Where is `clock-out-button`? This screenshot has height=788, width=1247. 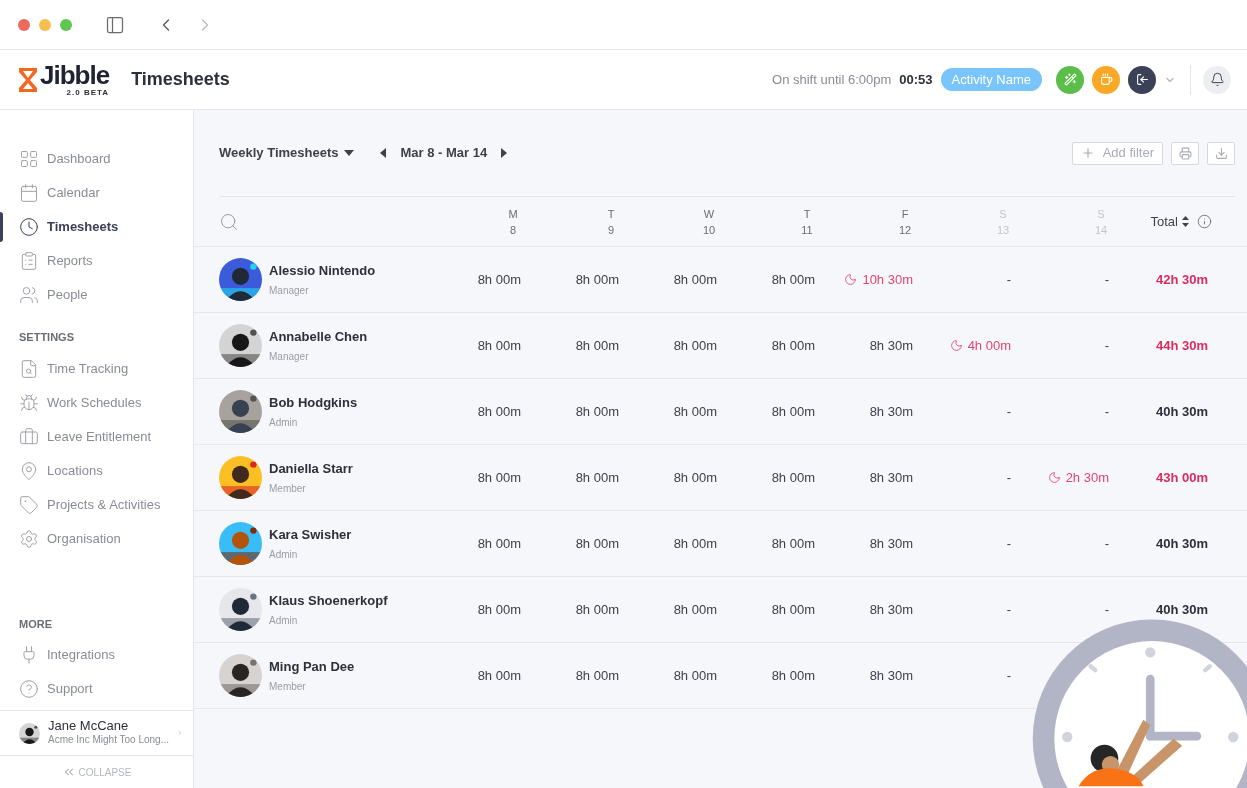 clock-out-button is located at coordinates (1142, 79).